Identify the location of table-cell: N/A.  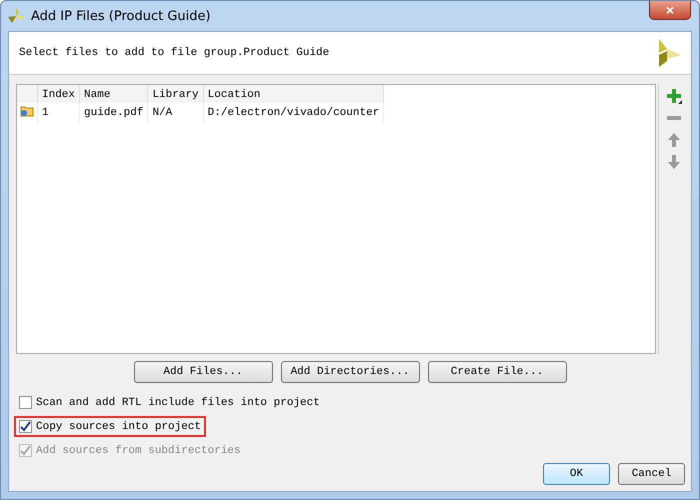
(176, 113).